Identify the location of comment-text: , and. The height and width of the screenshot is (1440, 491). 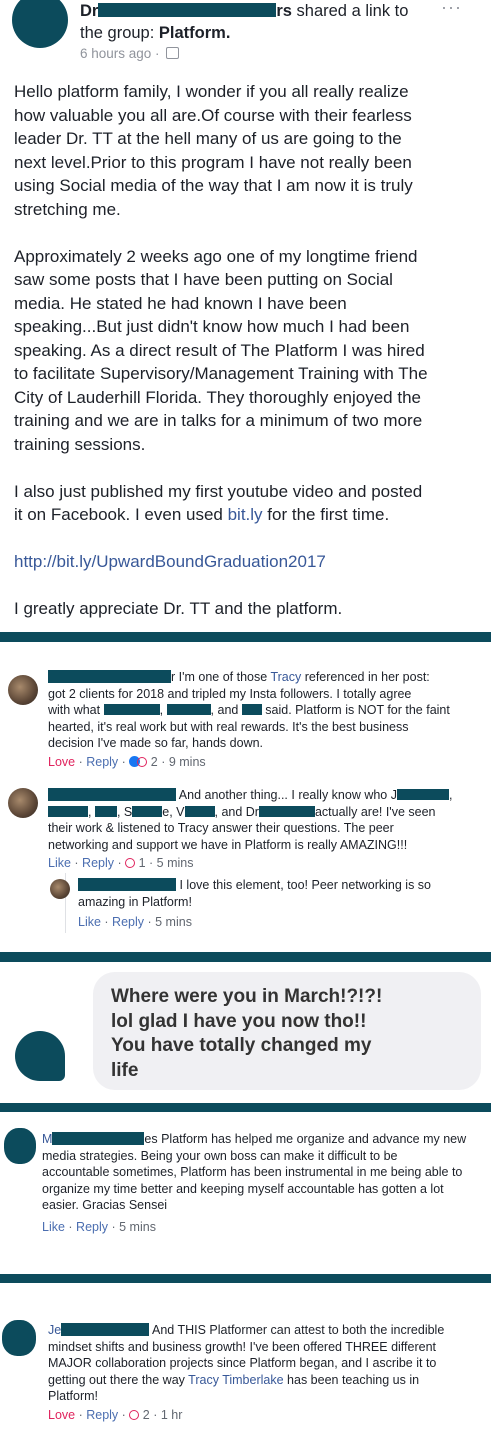
(226, 710).